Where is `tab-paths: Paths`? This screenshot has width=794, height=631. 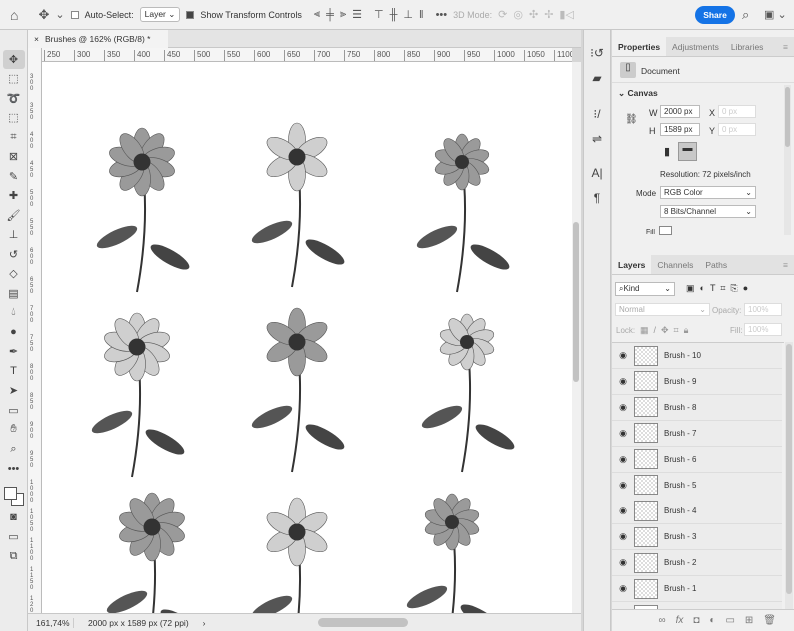
tab-paths: Paths is located at coordinates (716, 264).